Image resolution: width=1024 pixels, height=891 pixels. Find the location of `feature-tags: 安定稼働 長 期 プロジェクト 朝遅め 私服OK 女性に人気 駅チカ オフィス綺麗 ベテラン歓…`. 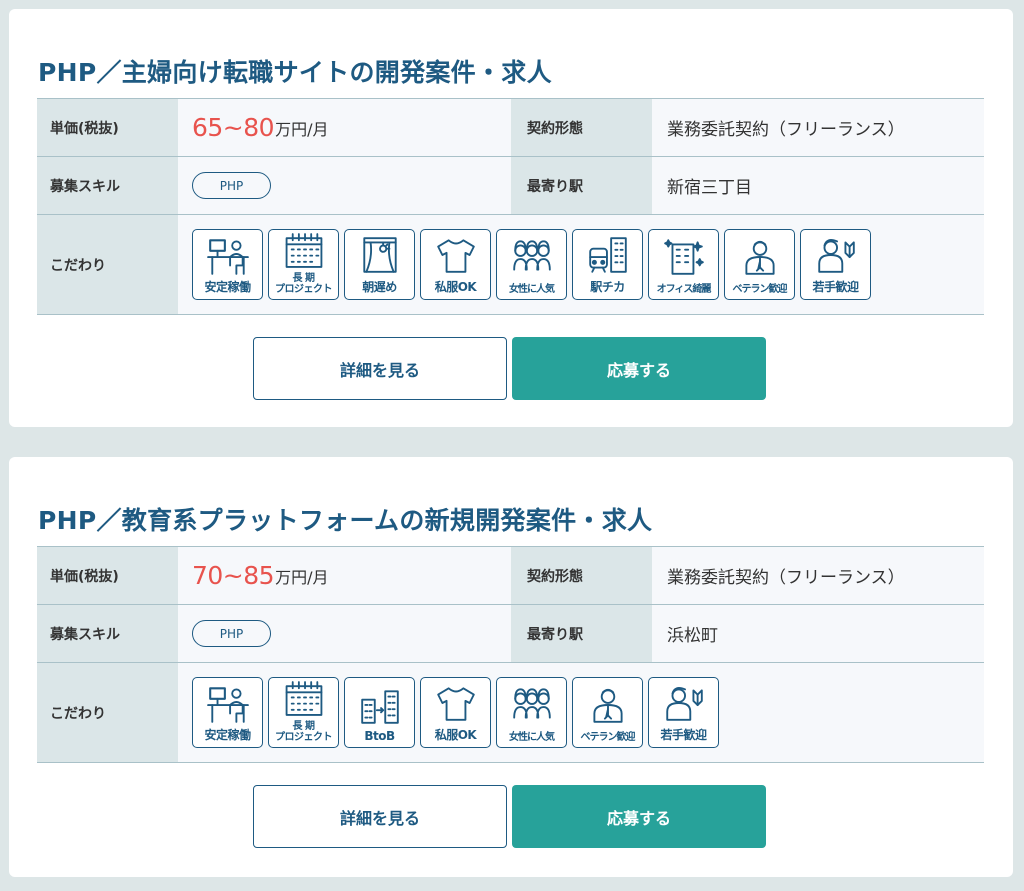

feature-tags: 安定稼働 長 期 プロジェクト 朝遅め 私服OK 女性に人気 駅チカ オフィス綺麗 ベテラン歓… is located at coordinates (531, 264).